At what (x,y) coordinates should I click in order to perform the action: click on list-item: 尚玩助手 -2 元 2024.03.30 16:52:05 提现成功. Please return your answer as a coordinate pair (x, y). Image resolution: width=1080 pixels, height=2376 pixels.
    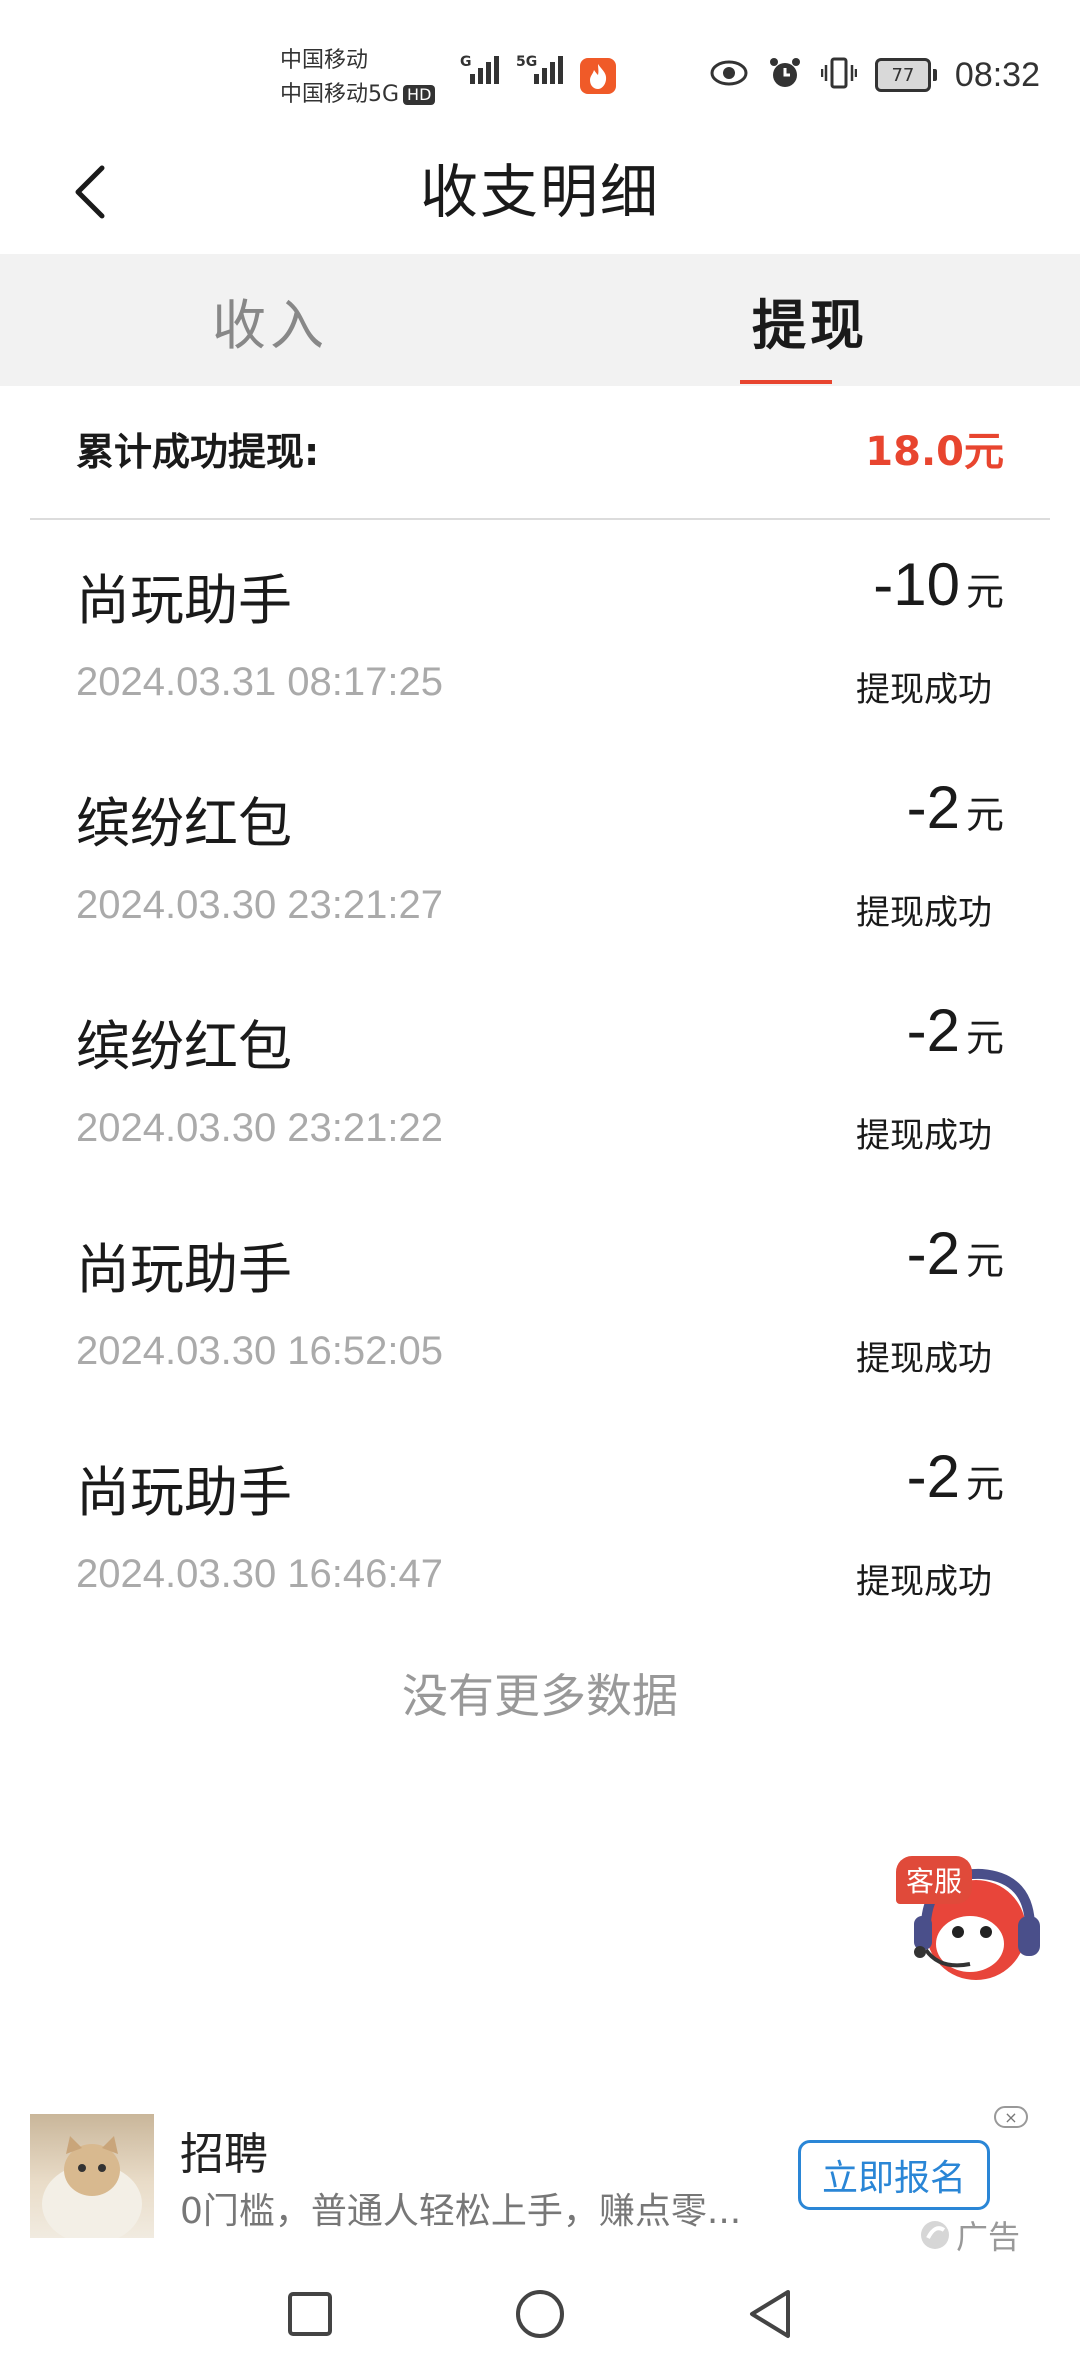
    Looking at the image, I should click on (540, 1300).